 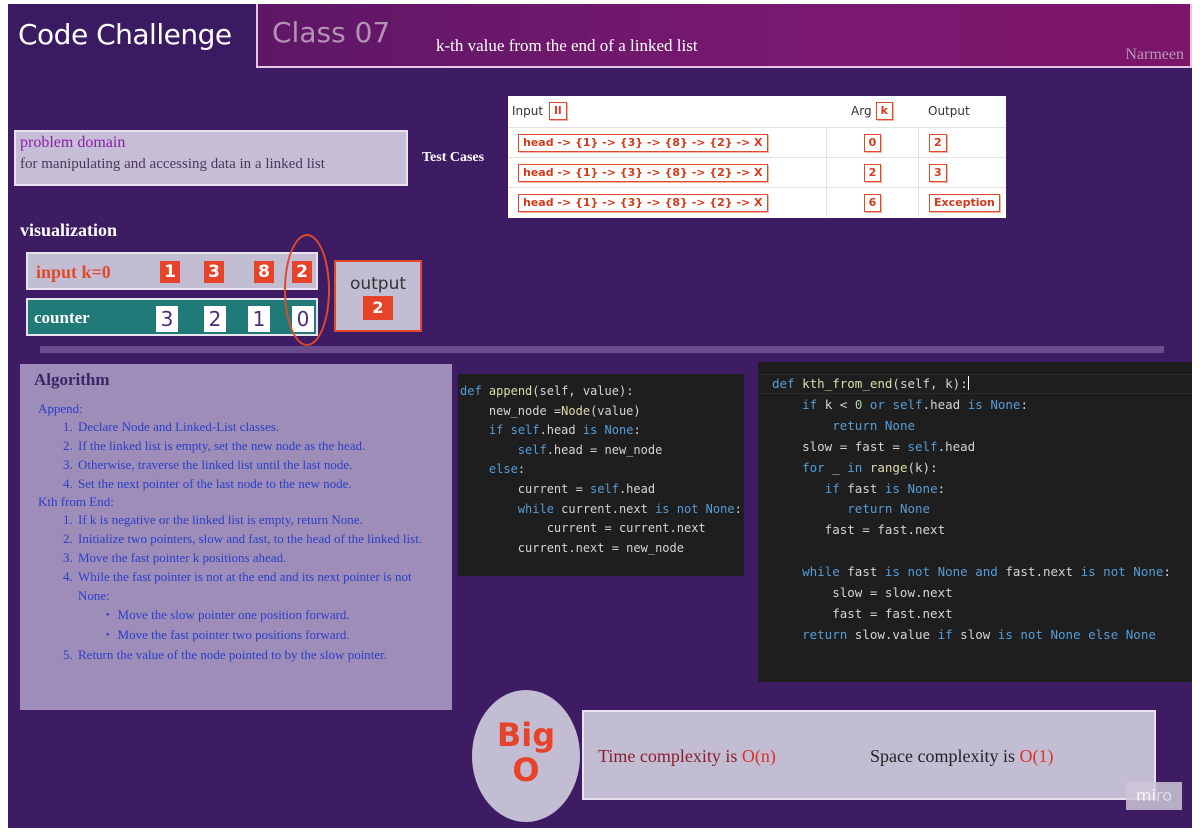 I want to click on counter-cell: 2, so click(x=215, y=319).